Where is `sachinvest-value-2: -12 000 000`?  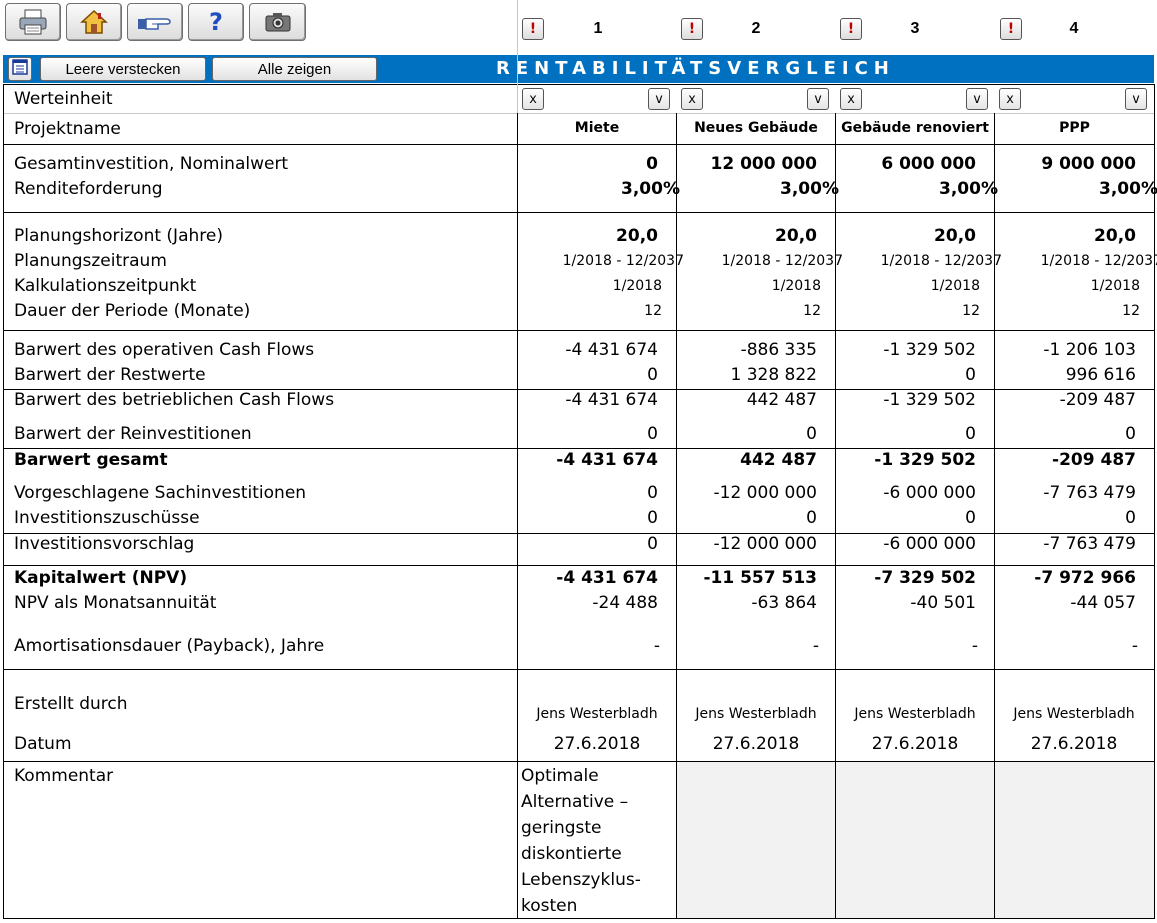
sachinvest-value-2: -12 000 000 is located at coordinates (765, 493).